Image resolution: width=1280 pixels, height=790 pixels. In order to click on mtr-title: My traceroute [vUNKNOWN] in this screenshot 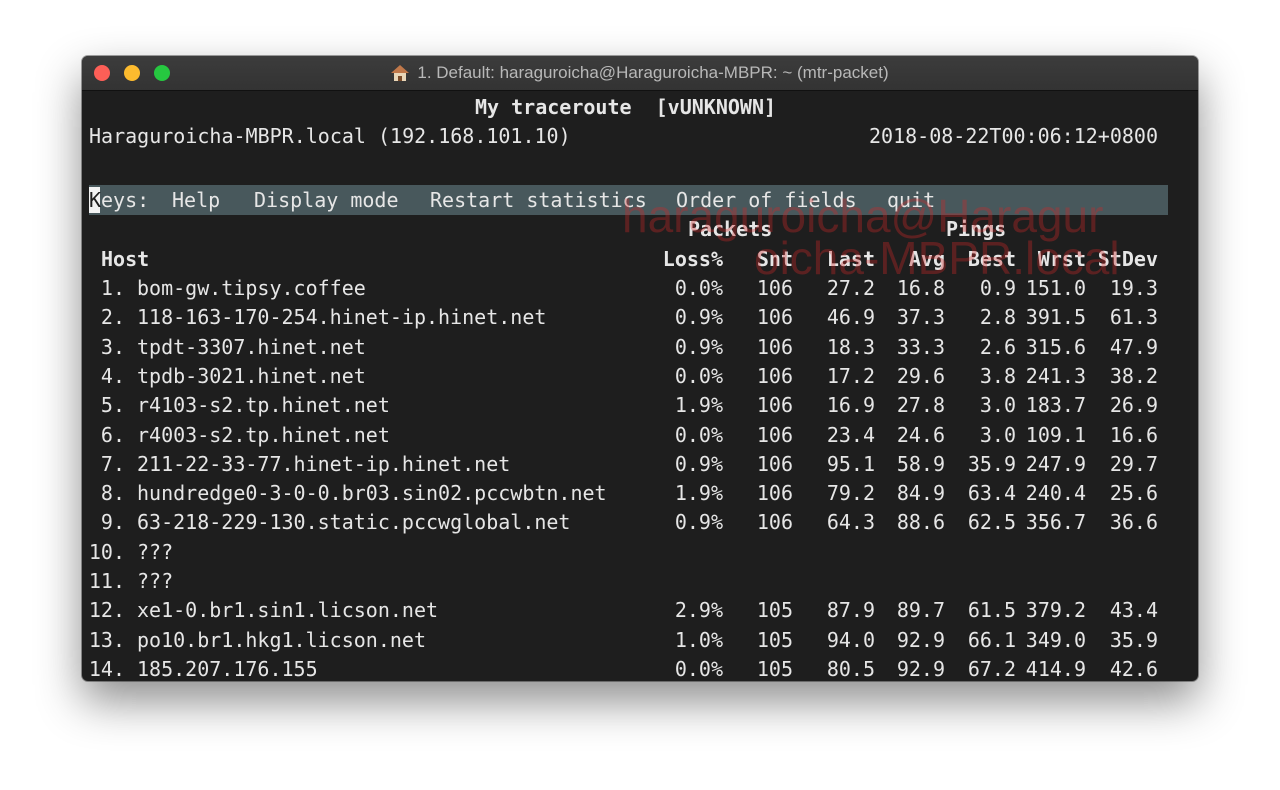, I will do `click(626, 107)`.